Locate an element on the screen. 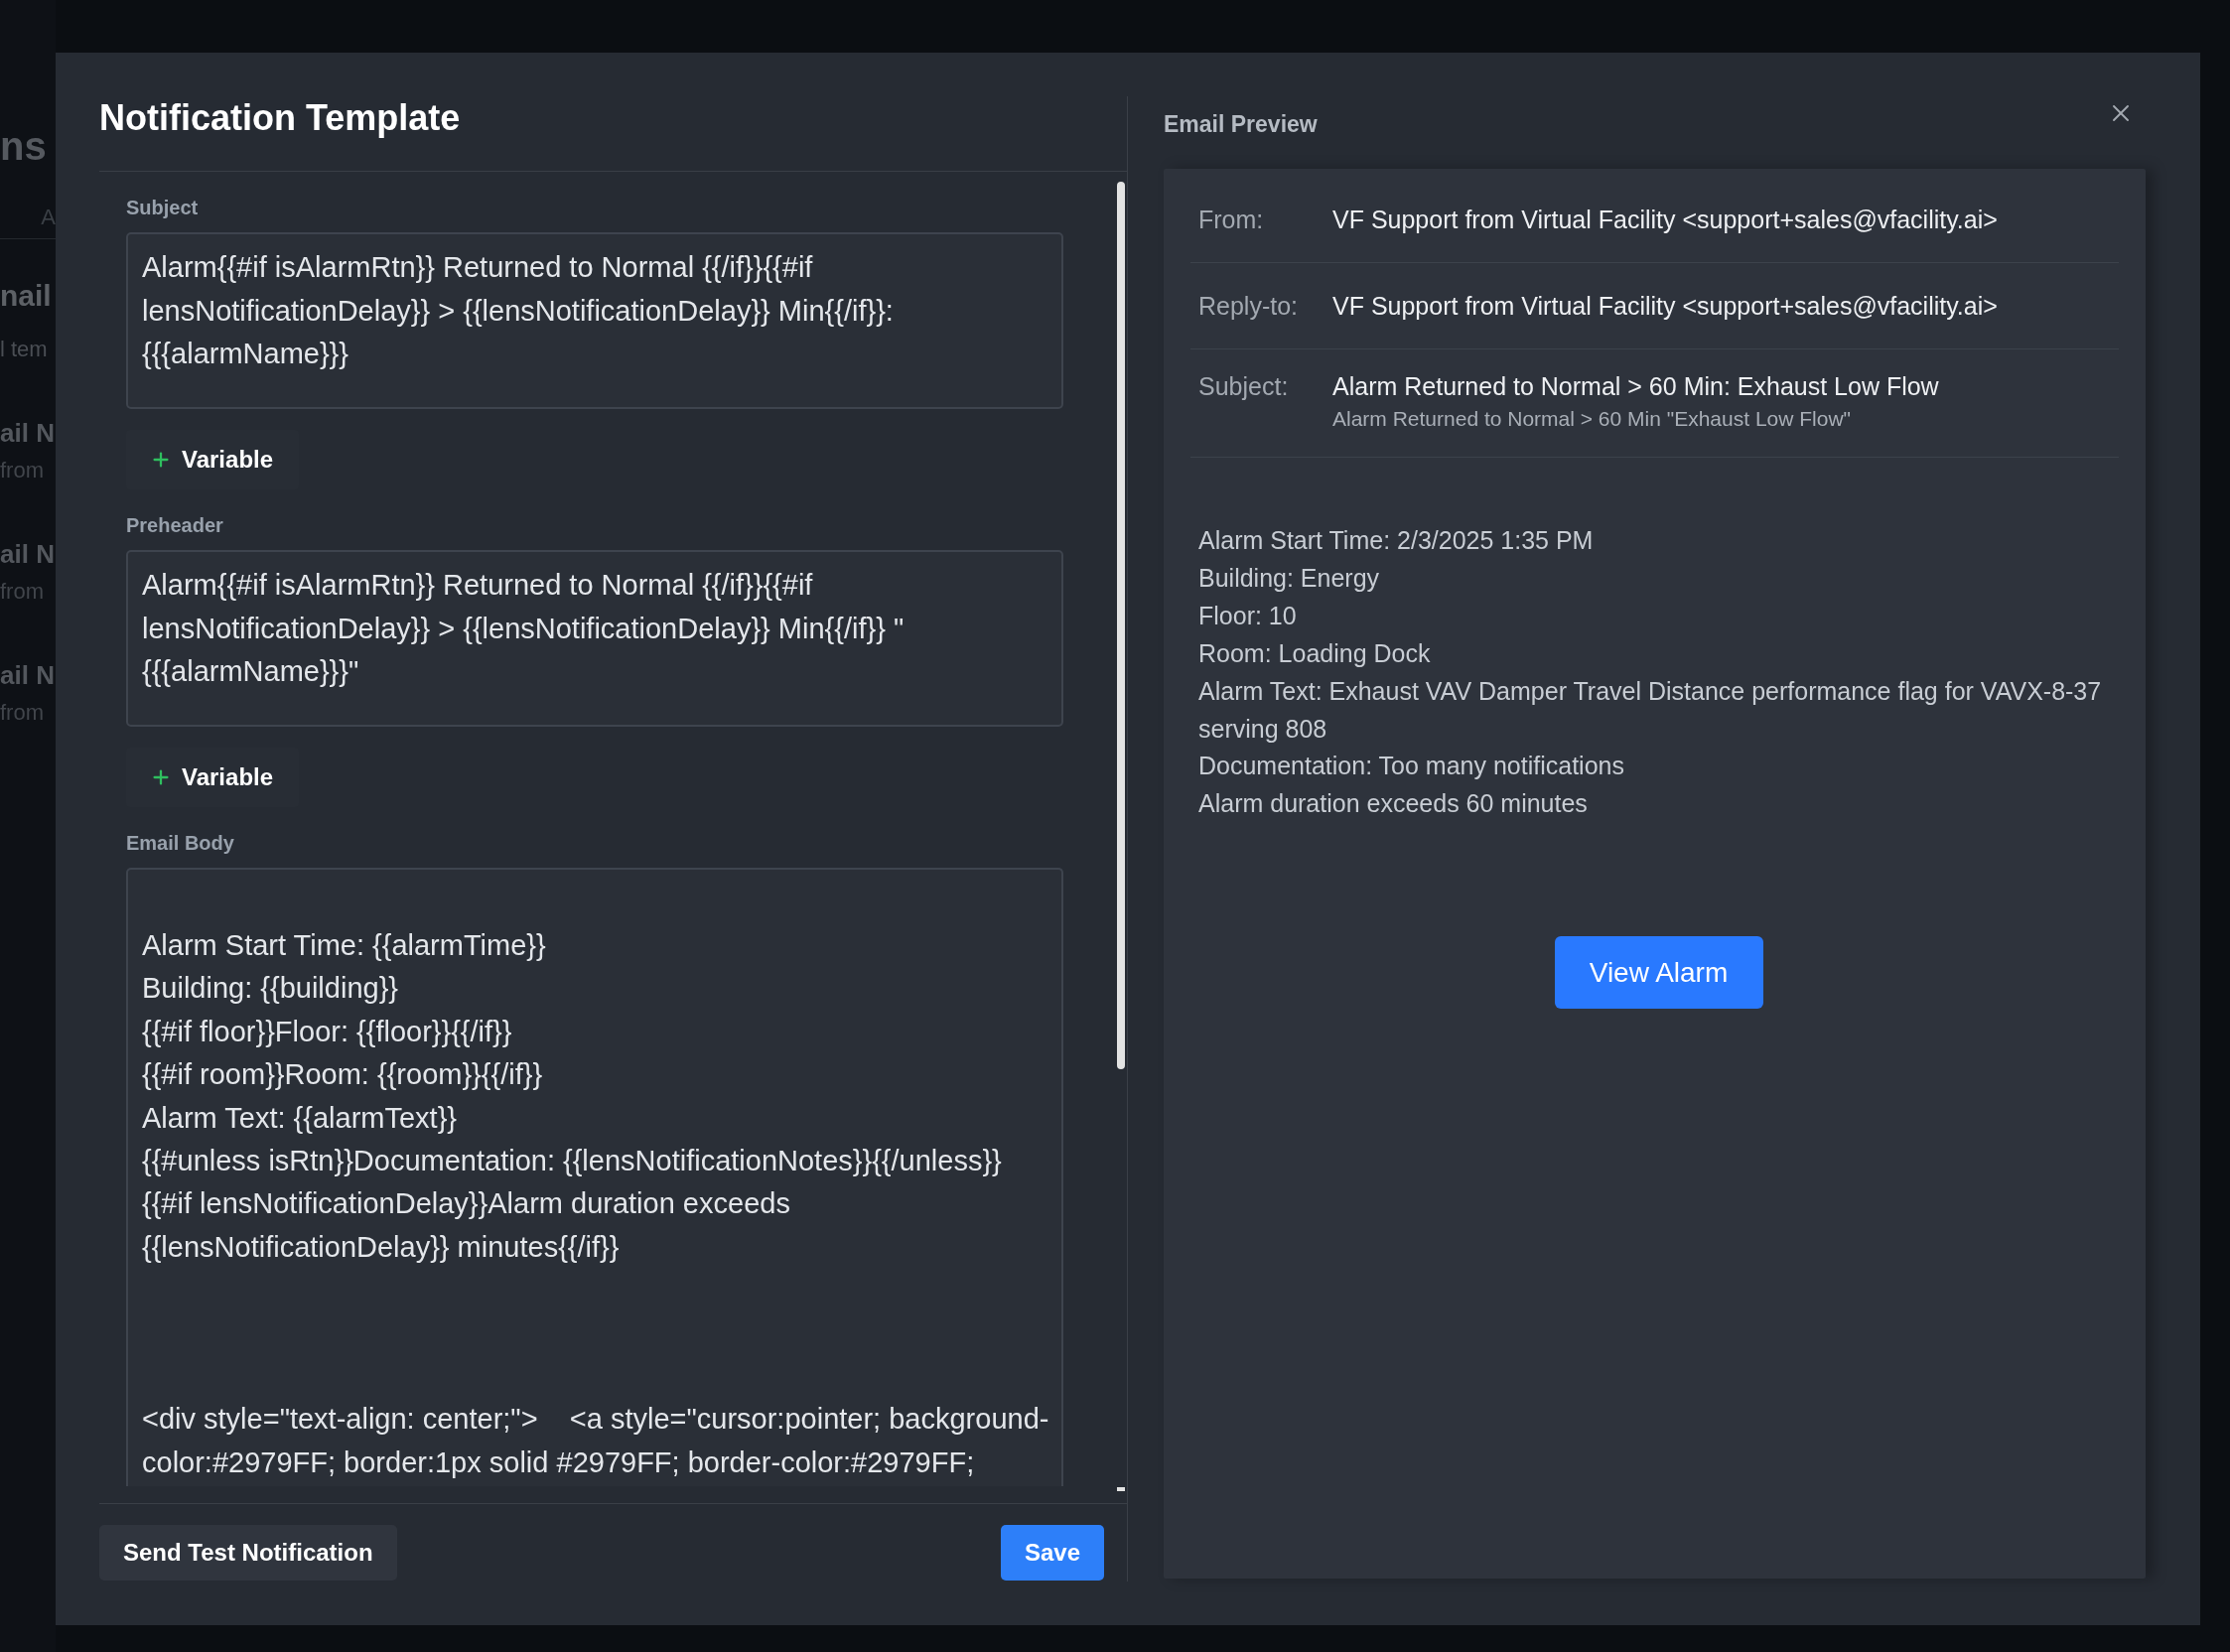 The width and height of the screenshot is (2230, 1652). preview-body-text: Documentation: Too many notifications is located at coordinates (1411, 767).